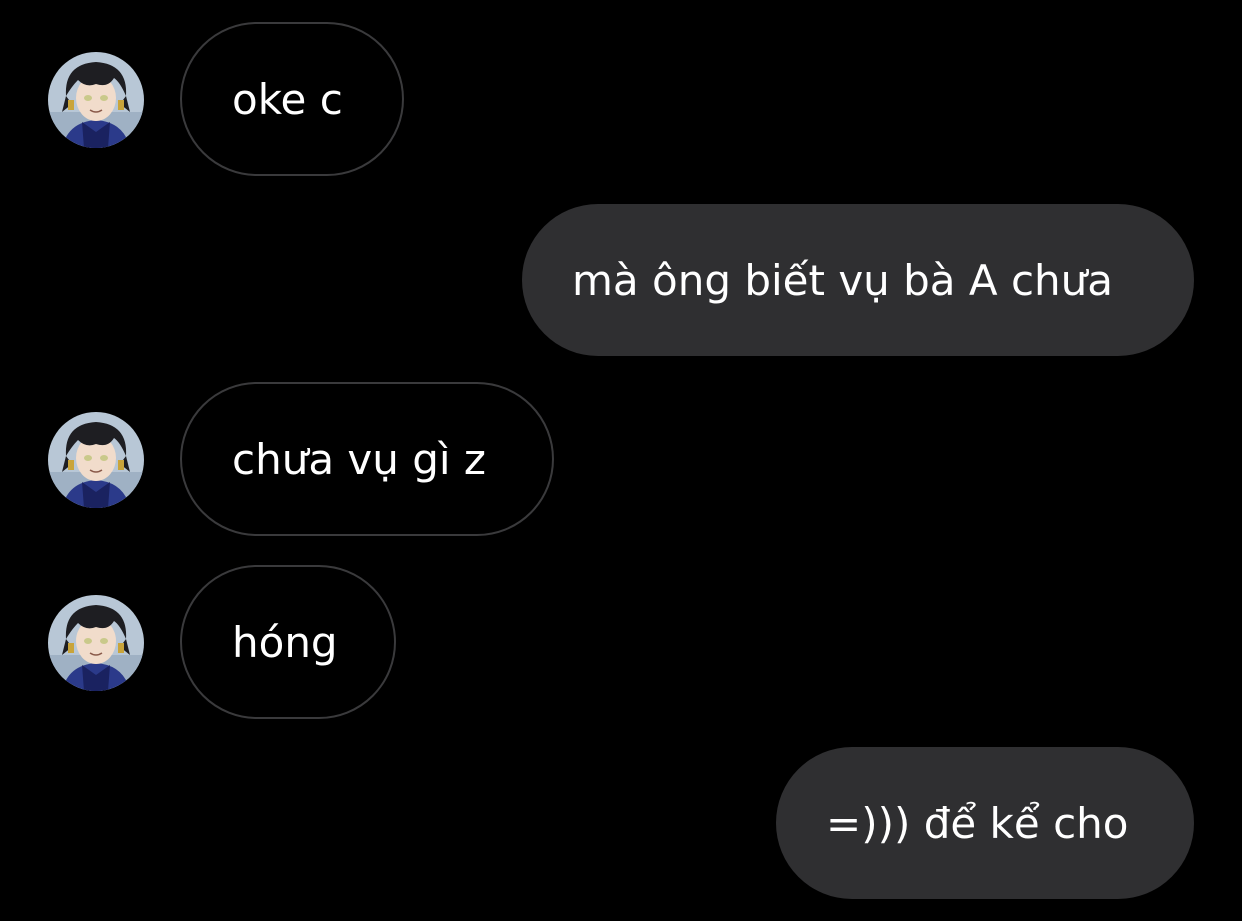 This screenshot has height=921, width=1242. I want to click on message-bubble-incoming: chưa vụ gì z, so click(367, 459).